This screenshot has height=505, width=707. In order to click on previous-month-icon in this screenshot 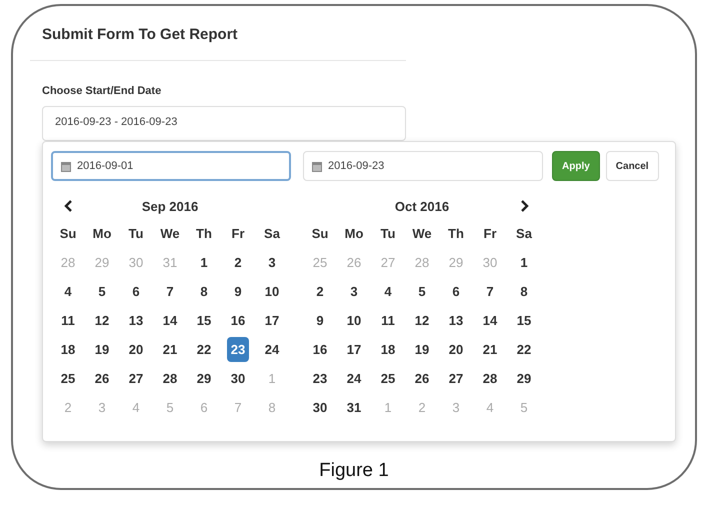, I will do `click(68, 206)`.